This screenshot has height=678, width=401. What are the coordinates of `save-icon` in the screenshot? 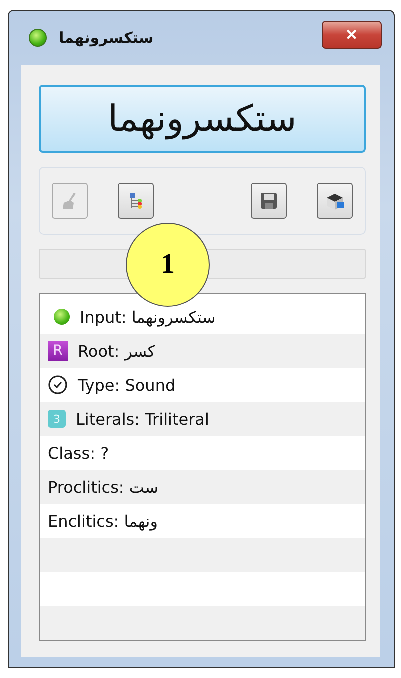 It's located at (269, 201).